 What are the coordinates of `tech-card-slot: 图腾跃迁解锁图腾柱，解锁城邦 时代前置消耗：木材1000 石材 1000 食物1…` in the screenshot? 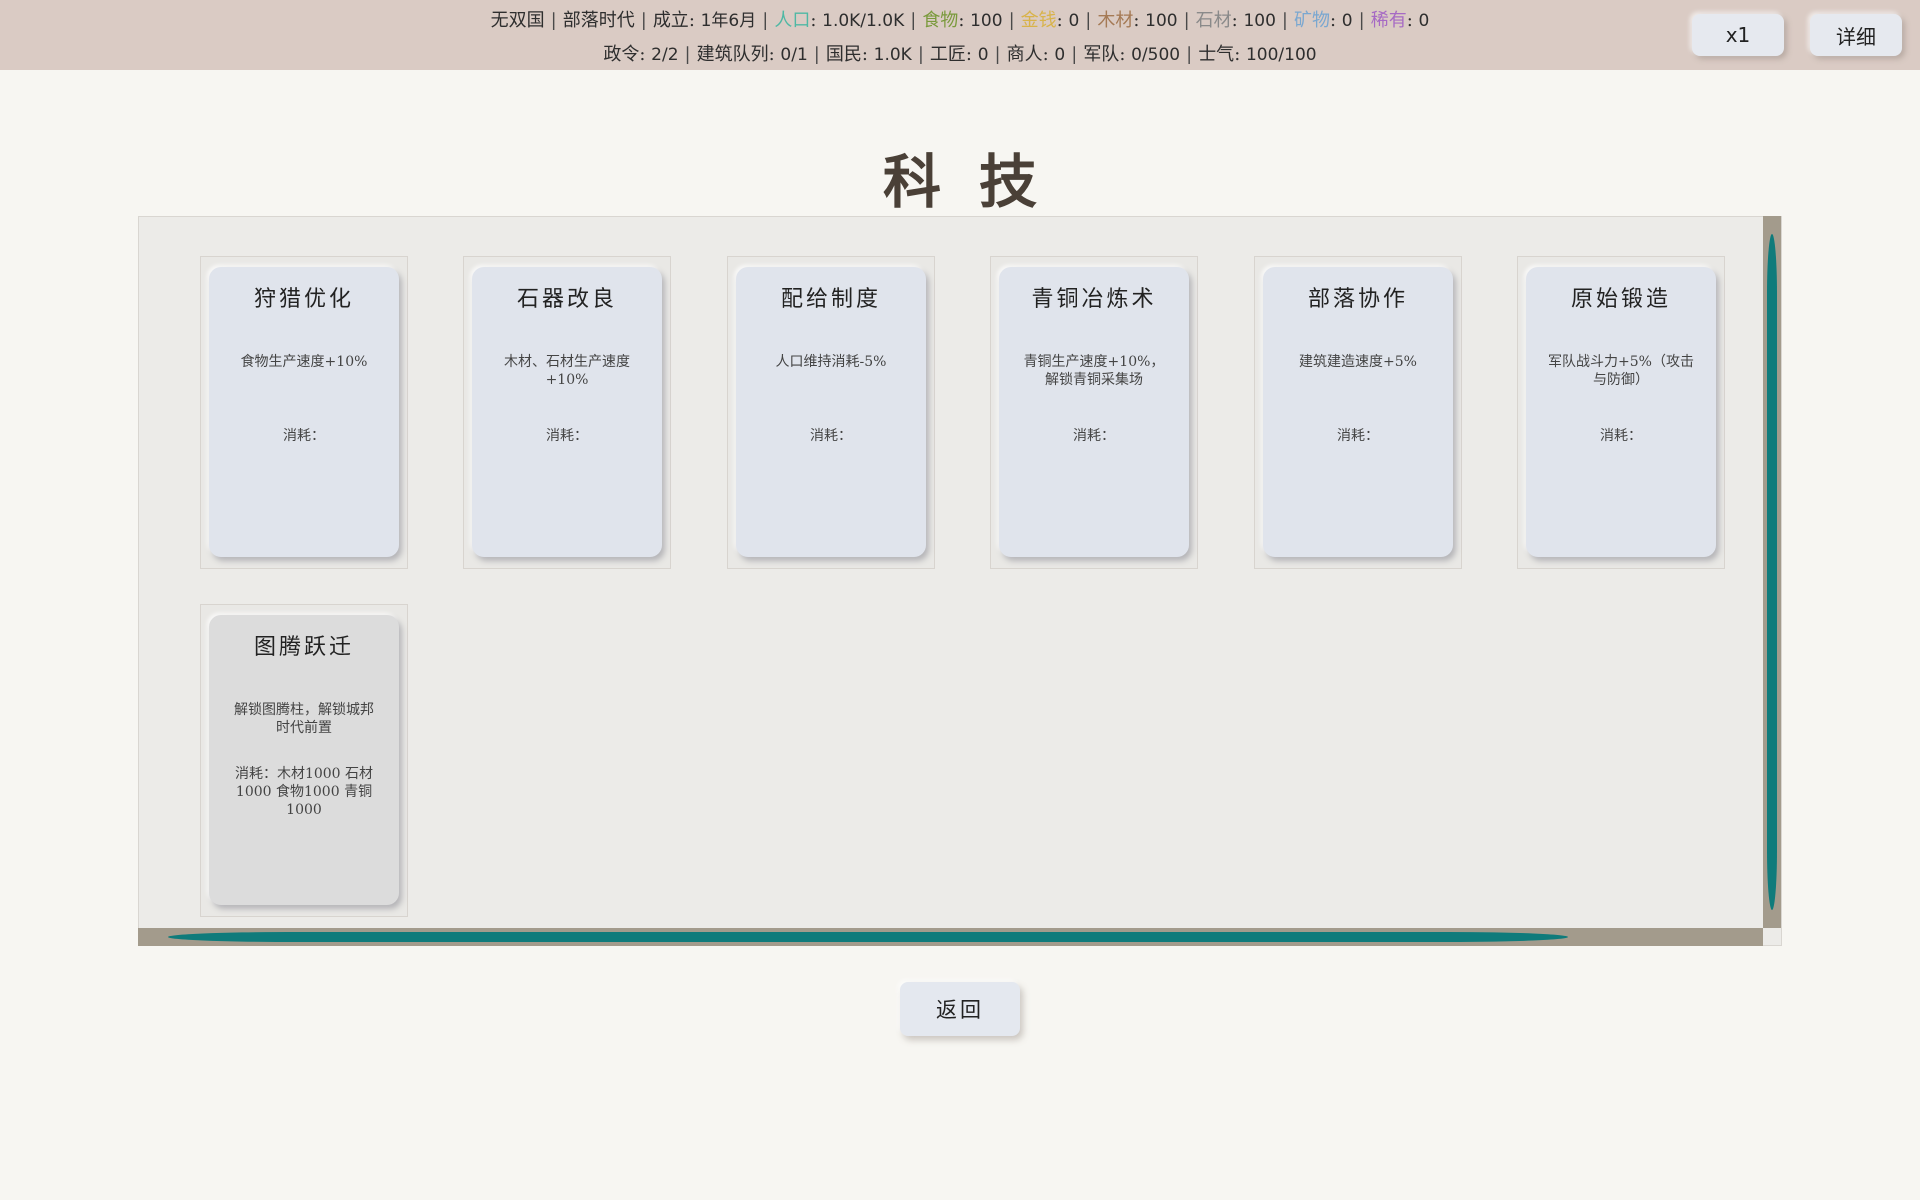 It's located at (304, 760).